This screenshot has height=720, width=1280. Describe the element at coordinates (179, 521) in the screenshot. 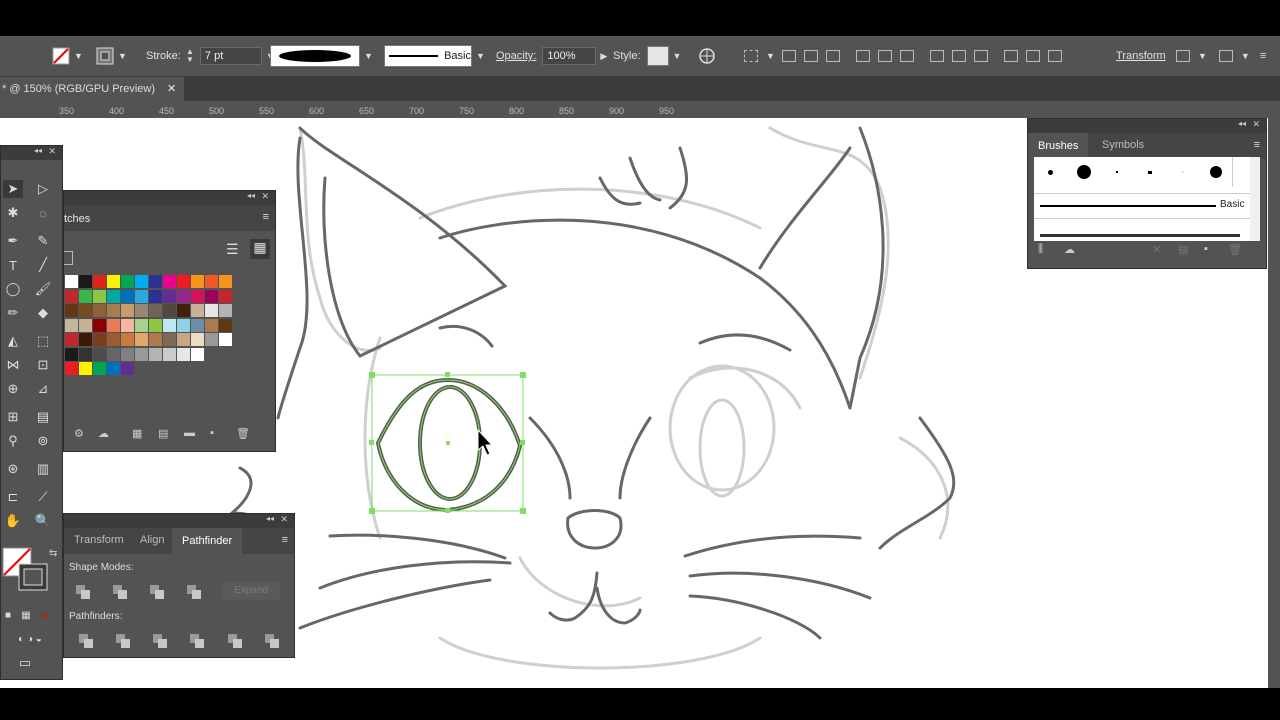

I see `pathfinder-panel-header: ✕ ◂◂` at that location.